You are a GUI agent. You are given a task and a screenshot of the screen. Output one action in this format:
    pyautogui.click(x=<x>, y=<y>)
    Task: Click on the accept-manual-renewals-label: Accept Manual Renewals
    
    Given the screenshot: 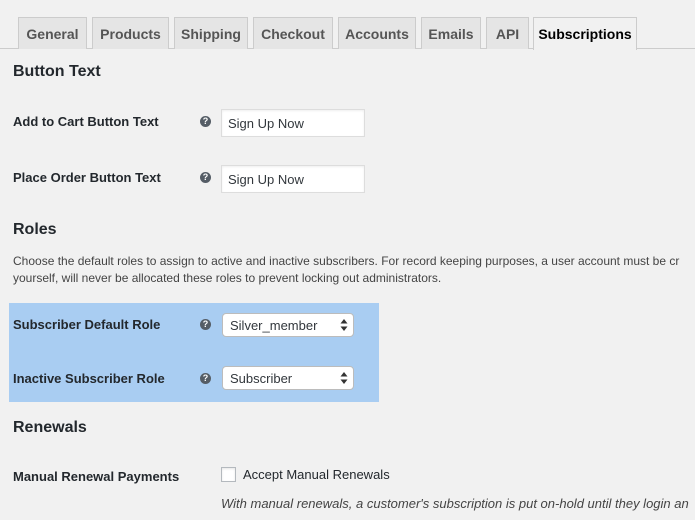 What is the action you would take?
    pyautogui.click(x=316, y=474)
    